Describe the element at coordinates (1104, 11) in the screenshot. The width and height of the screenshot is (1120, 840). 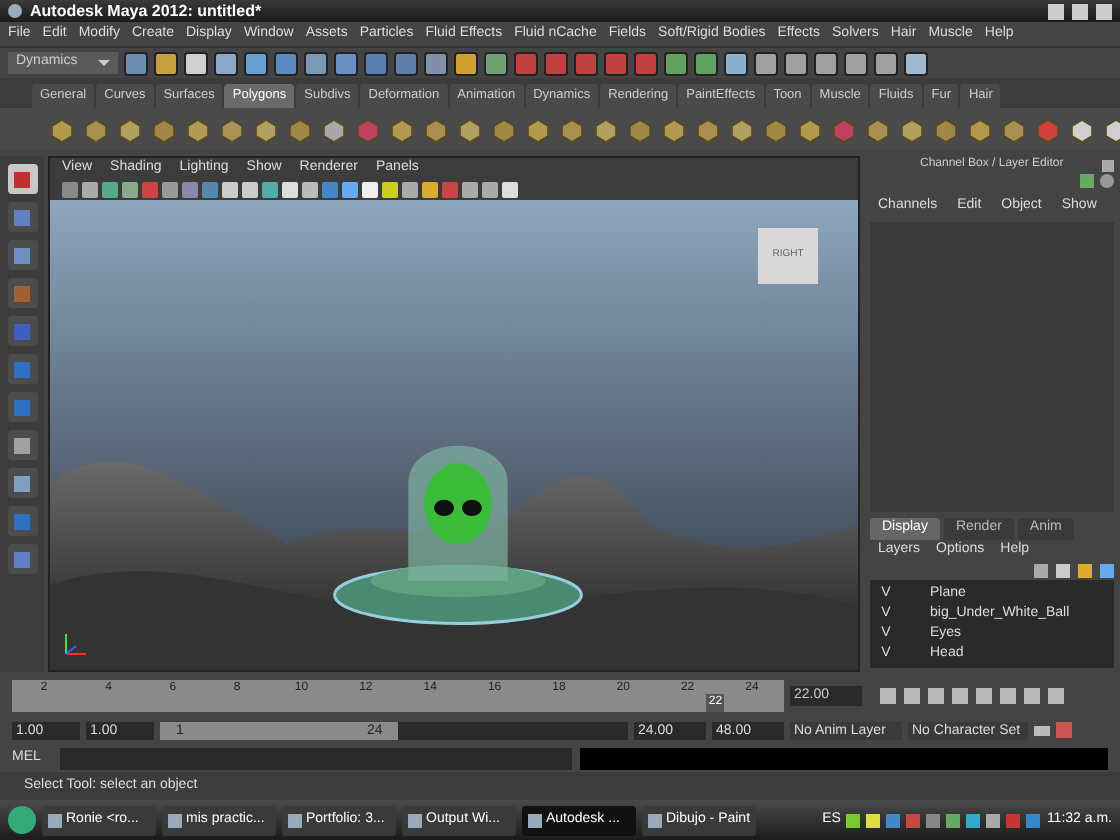
I see `close-button` at that location.